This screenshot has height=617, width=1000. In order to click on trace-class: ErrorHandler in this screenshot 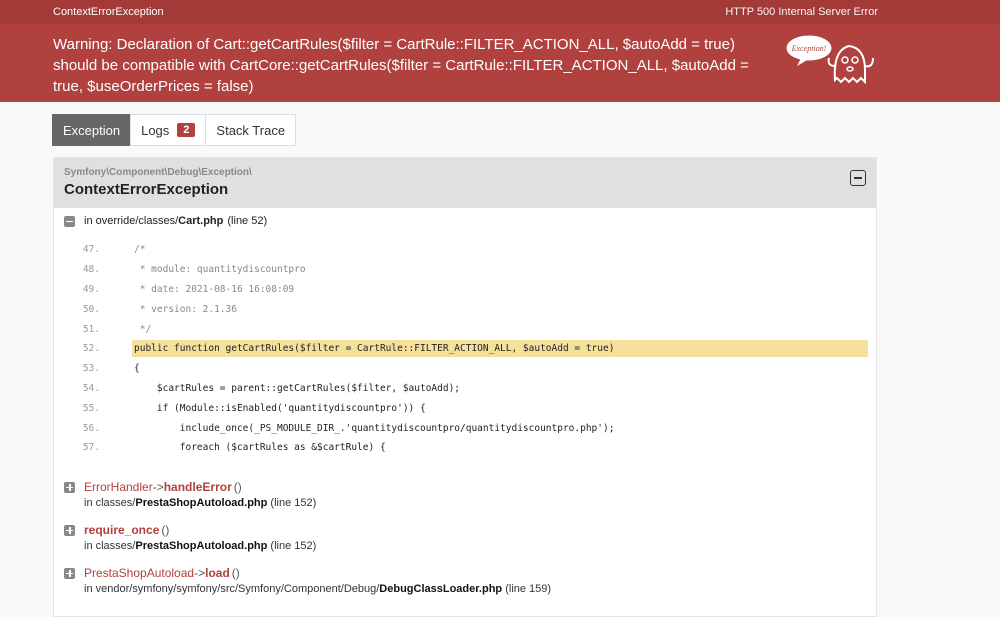, I will do `click(118, 487)`.